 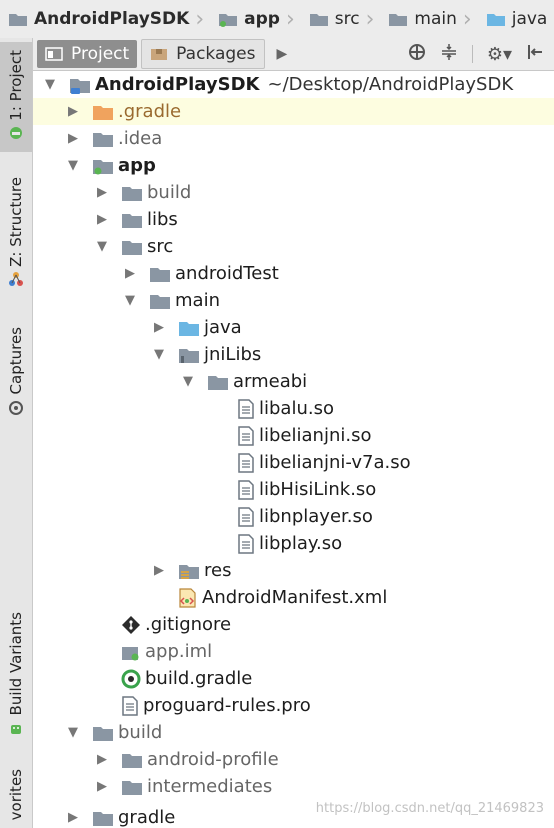 I want to click on tree-node-root-build: ▼ build, so click(x=293, y=732).